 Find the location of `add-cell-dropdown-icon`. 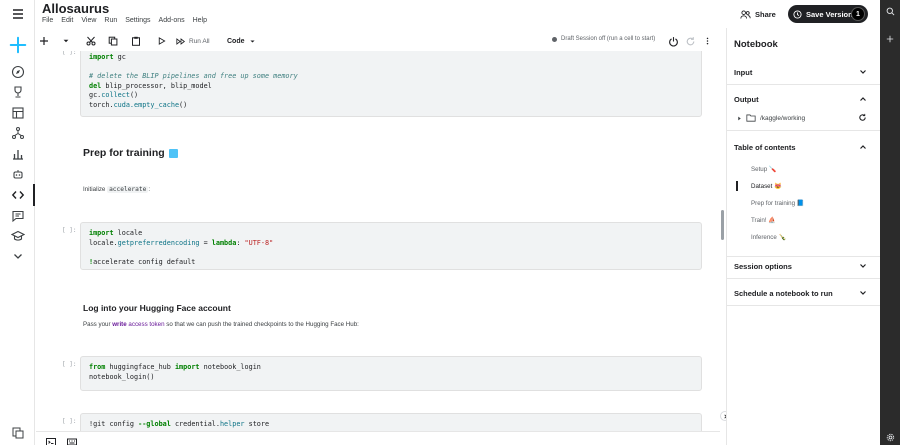

add-cell-dropdown-icon is located at coordinates (66, 41).